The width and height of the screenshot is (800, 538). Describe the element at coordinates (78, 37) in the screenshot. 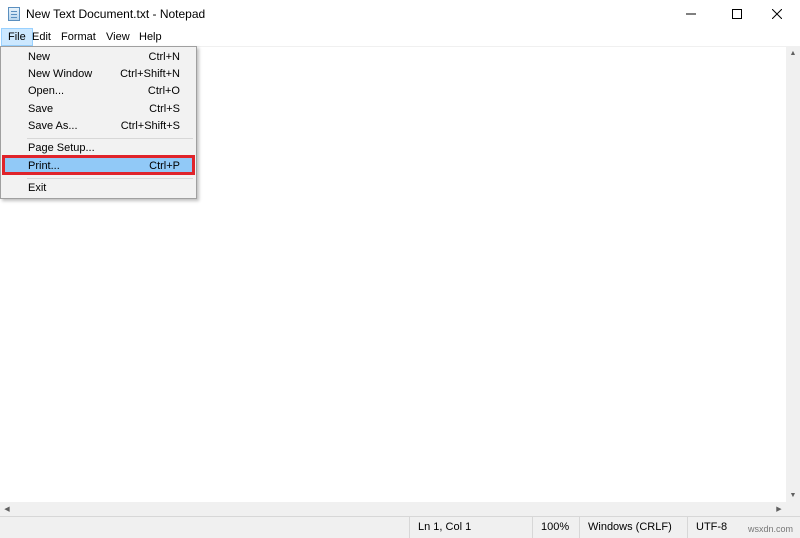

I see `menu-format: Format` at that location.